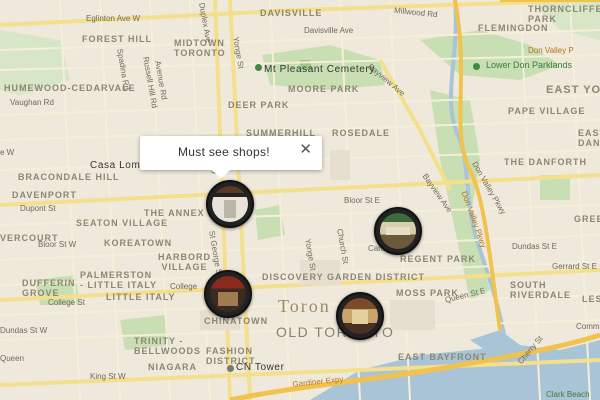 The image size is (600, 400). I want to click on info-window: Must see shops! ✕, so click(231, 157).